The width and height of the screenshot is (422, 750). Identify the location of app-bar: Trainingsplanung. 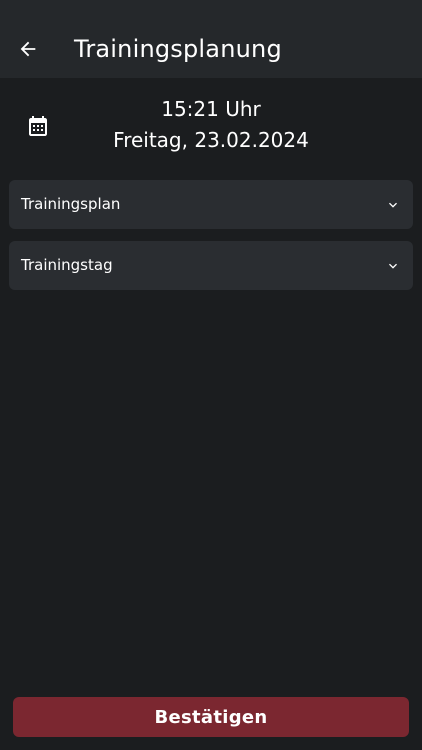
(211, 39).